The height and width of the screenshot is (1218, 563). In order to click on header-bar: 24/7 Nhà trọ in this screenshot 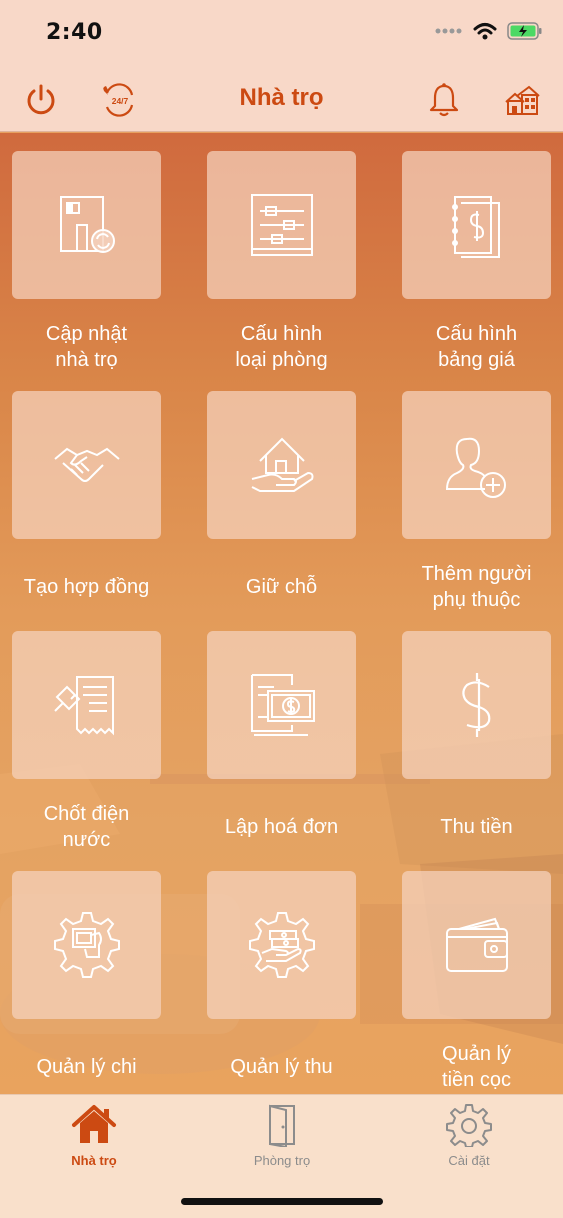, I will do `click(281, 101)`.